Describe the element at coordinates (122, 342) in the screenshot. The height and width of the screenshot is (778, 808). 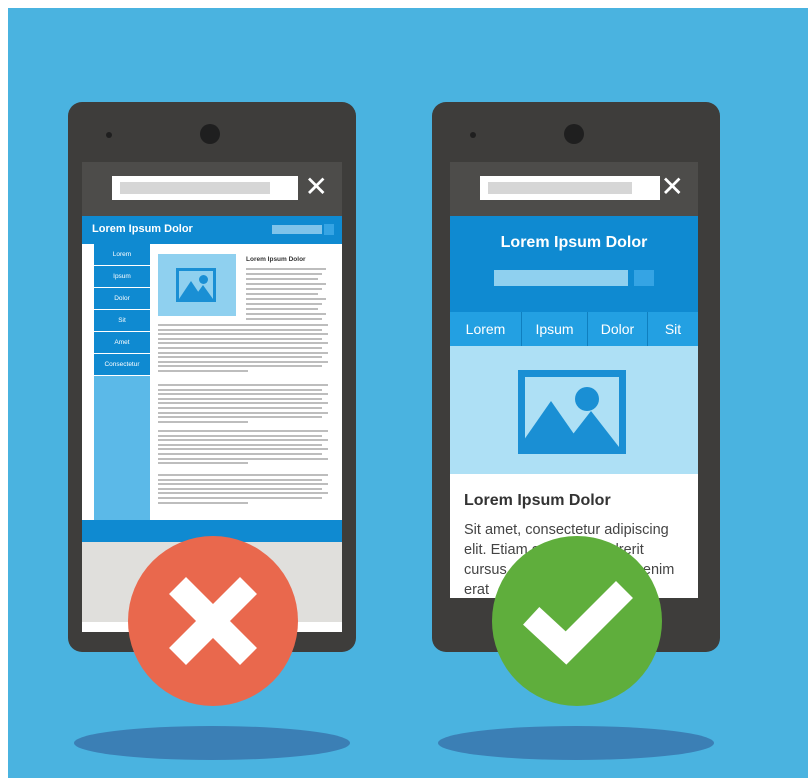
I see `nav-item-amet: Amet` at that location.